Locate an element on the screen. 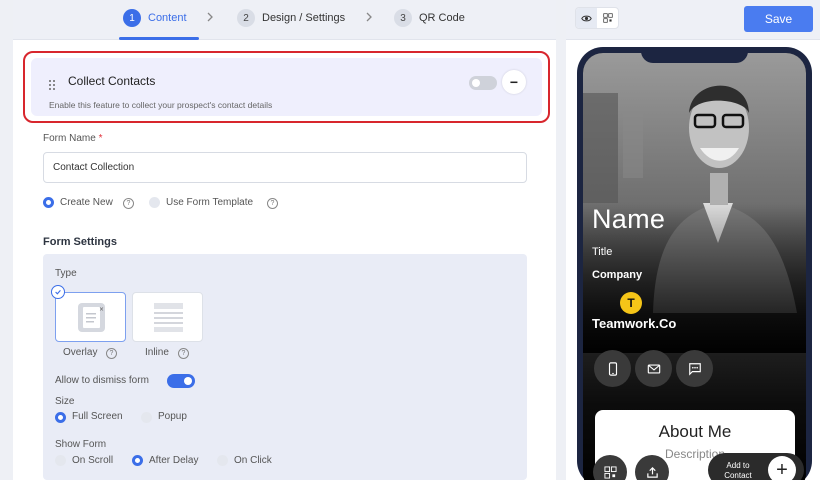 Image resolution: width=820 pixels, height=480 pixels. step-content: 1 Content is located at coordinates (155, 18).